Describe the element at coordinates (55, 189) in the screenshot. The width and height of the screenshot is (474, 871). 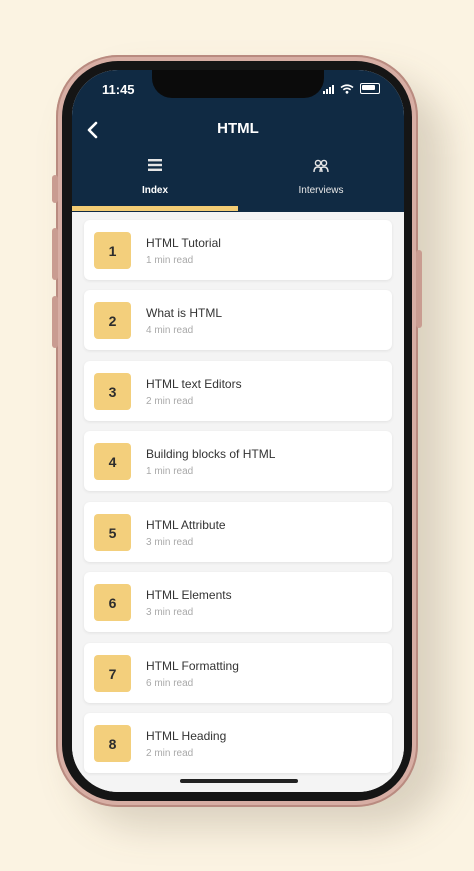
I see `mute-switch` at that location.